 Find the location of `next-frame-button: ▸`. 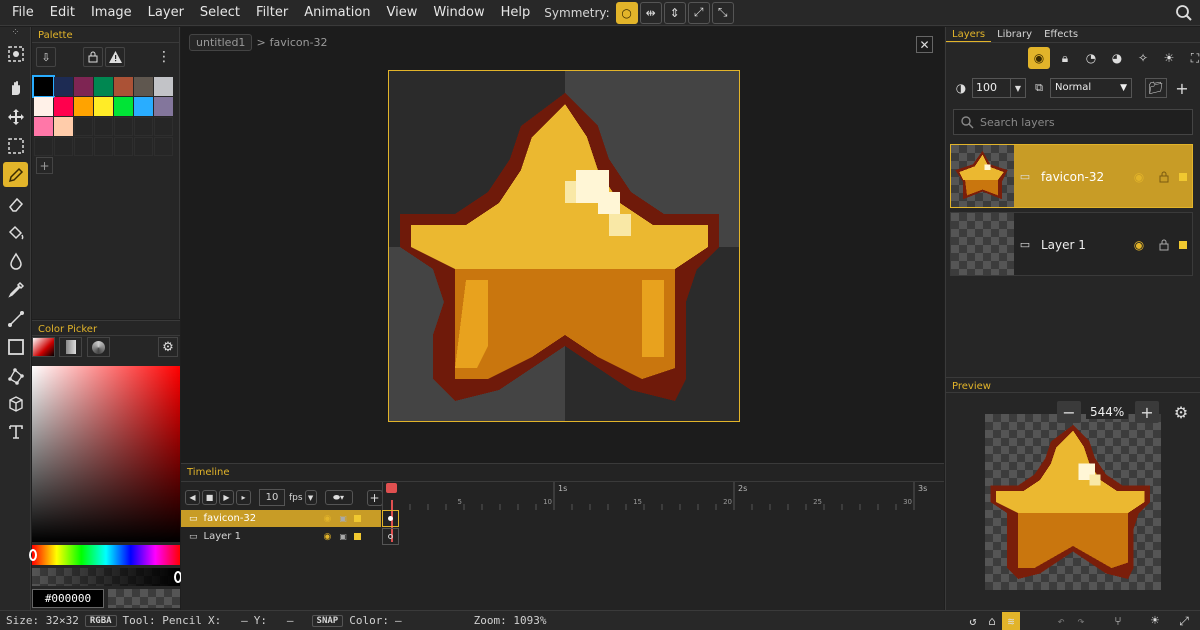

next-frame-button: ▸ is located at coordinates (243, 497).